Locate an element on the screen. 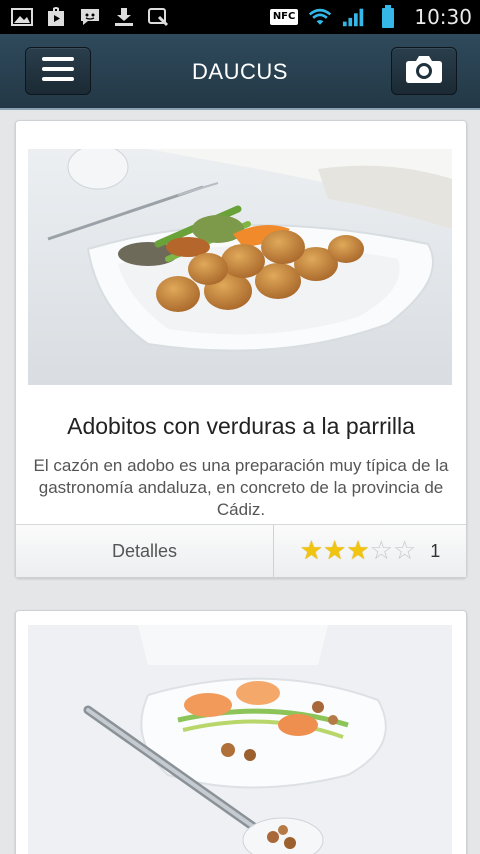  wifi-icon is located at coordinates (320, 17).